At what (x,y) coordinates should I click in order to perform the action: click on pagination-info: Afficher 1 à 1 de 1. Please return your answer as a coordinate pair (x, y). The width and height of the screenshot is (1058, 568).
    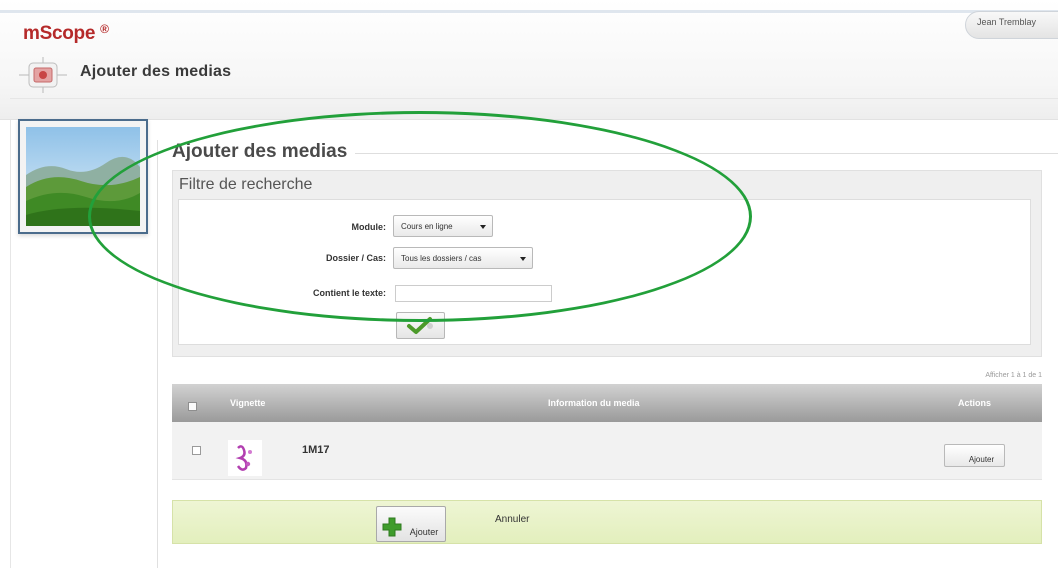
    Looking at the image, I should click on (1013, 375).